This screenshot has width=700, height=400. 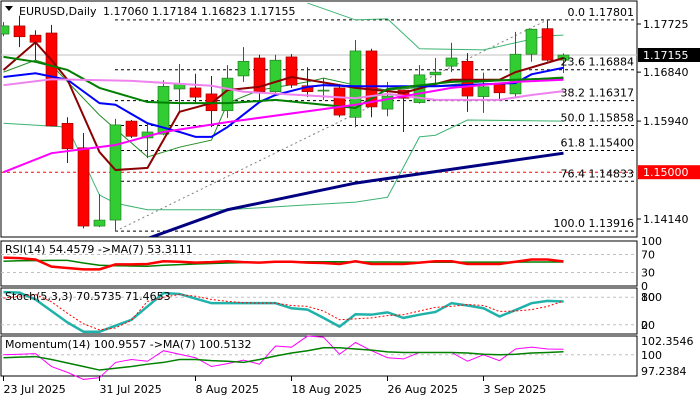 What do you see at coordinates (597, 142) in the screenshot?
I see `fib-level-label: 61.8 1.15400` at bounding box center [597, 142].